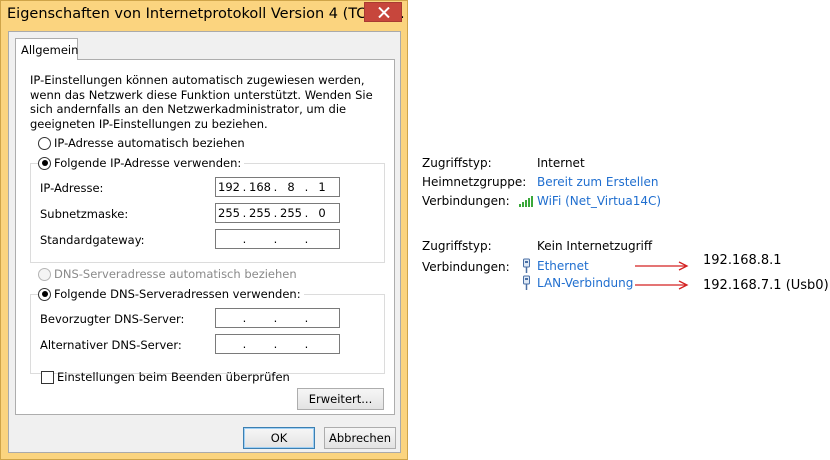 This screenshot has height=460, width=830. Describe the element at coordinates (260, 187) in the screenshot. I see `ip-octet-2: 168` at that location.